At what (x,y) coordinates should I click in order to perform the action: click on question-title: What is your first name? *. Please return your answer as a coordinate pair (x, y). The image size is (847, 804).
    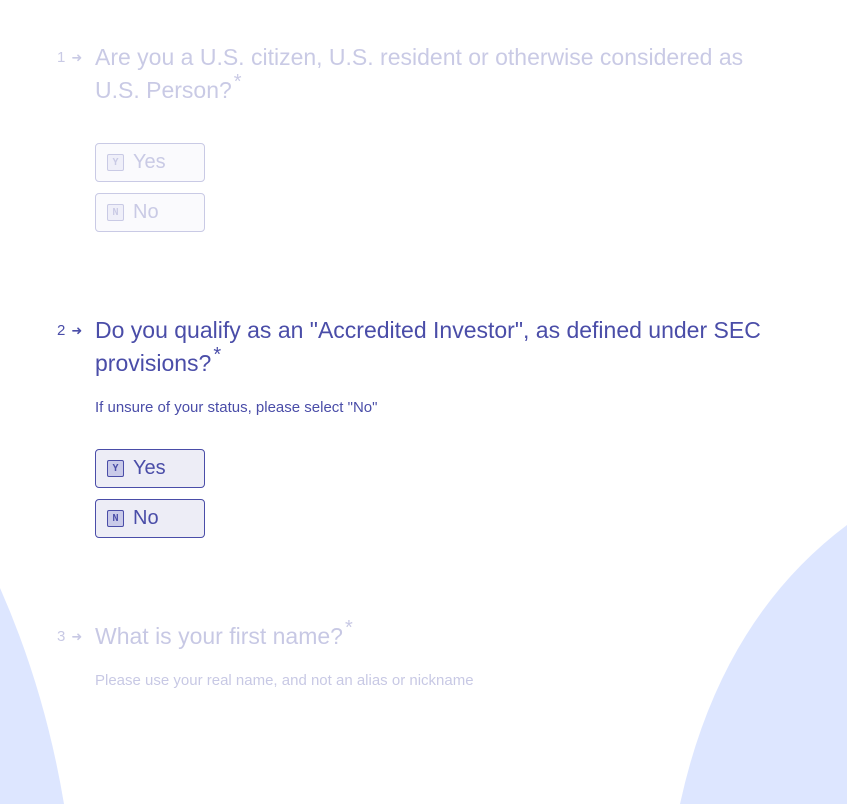
    Looking at the image, I should click on (224, 633).